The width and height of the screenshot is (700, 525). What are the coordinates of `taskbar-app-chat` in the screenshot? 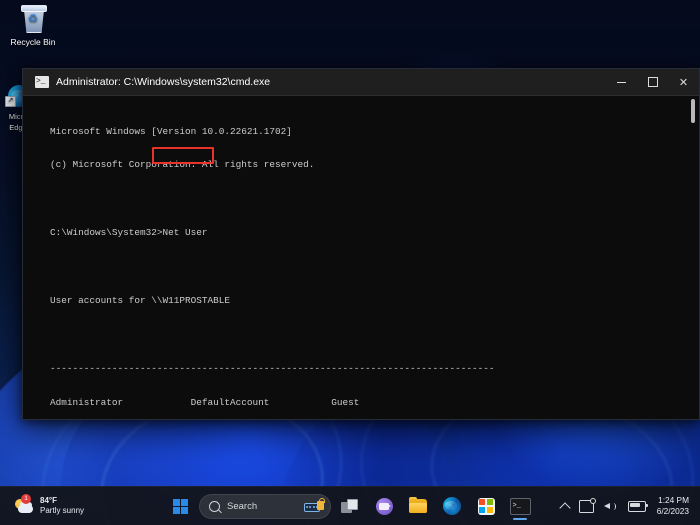 It's located at (384, 506).